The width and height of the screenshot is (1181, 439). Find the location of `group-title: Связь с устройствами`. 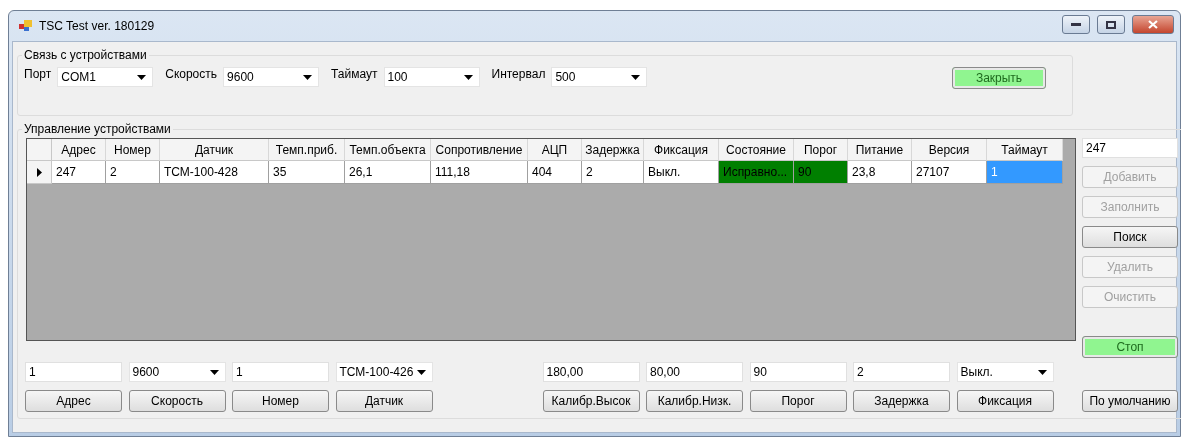

group-title: Связь с устройствами is located at coordinates (85, 55).